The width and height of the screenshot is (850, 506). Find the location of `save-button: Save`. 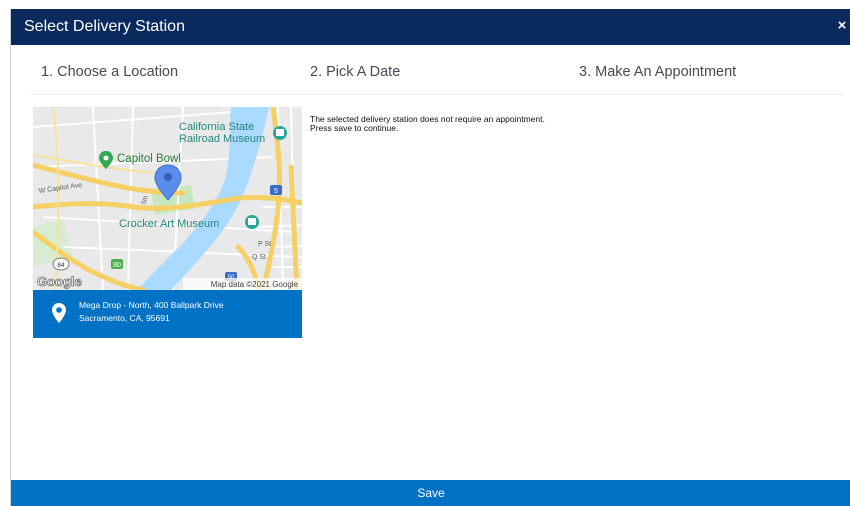

save-button: Save is located at coordinates (430, 493).